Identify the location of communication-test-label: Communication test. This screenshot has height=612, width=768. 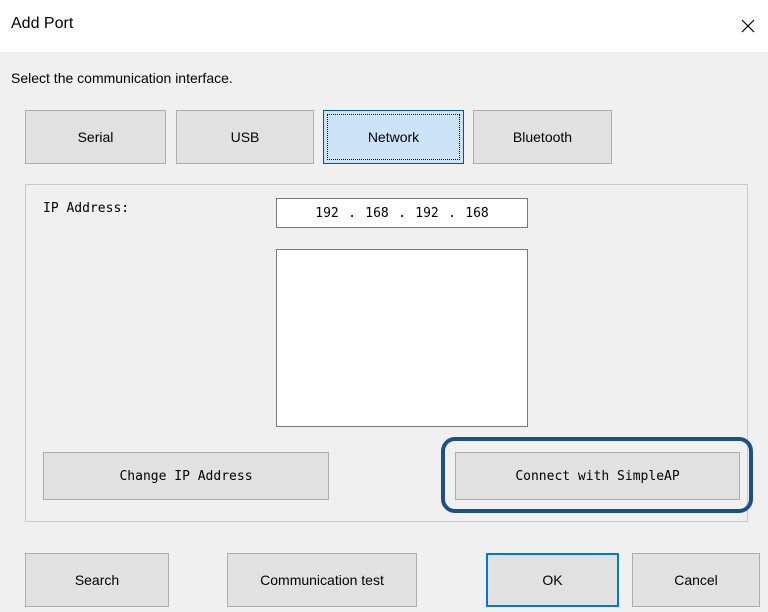
(322, 580).